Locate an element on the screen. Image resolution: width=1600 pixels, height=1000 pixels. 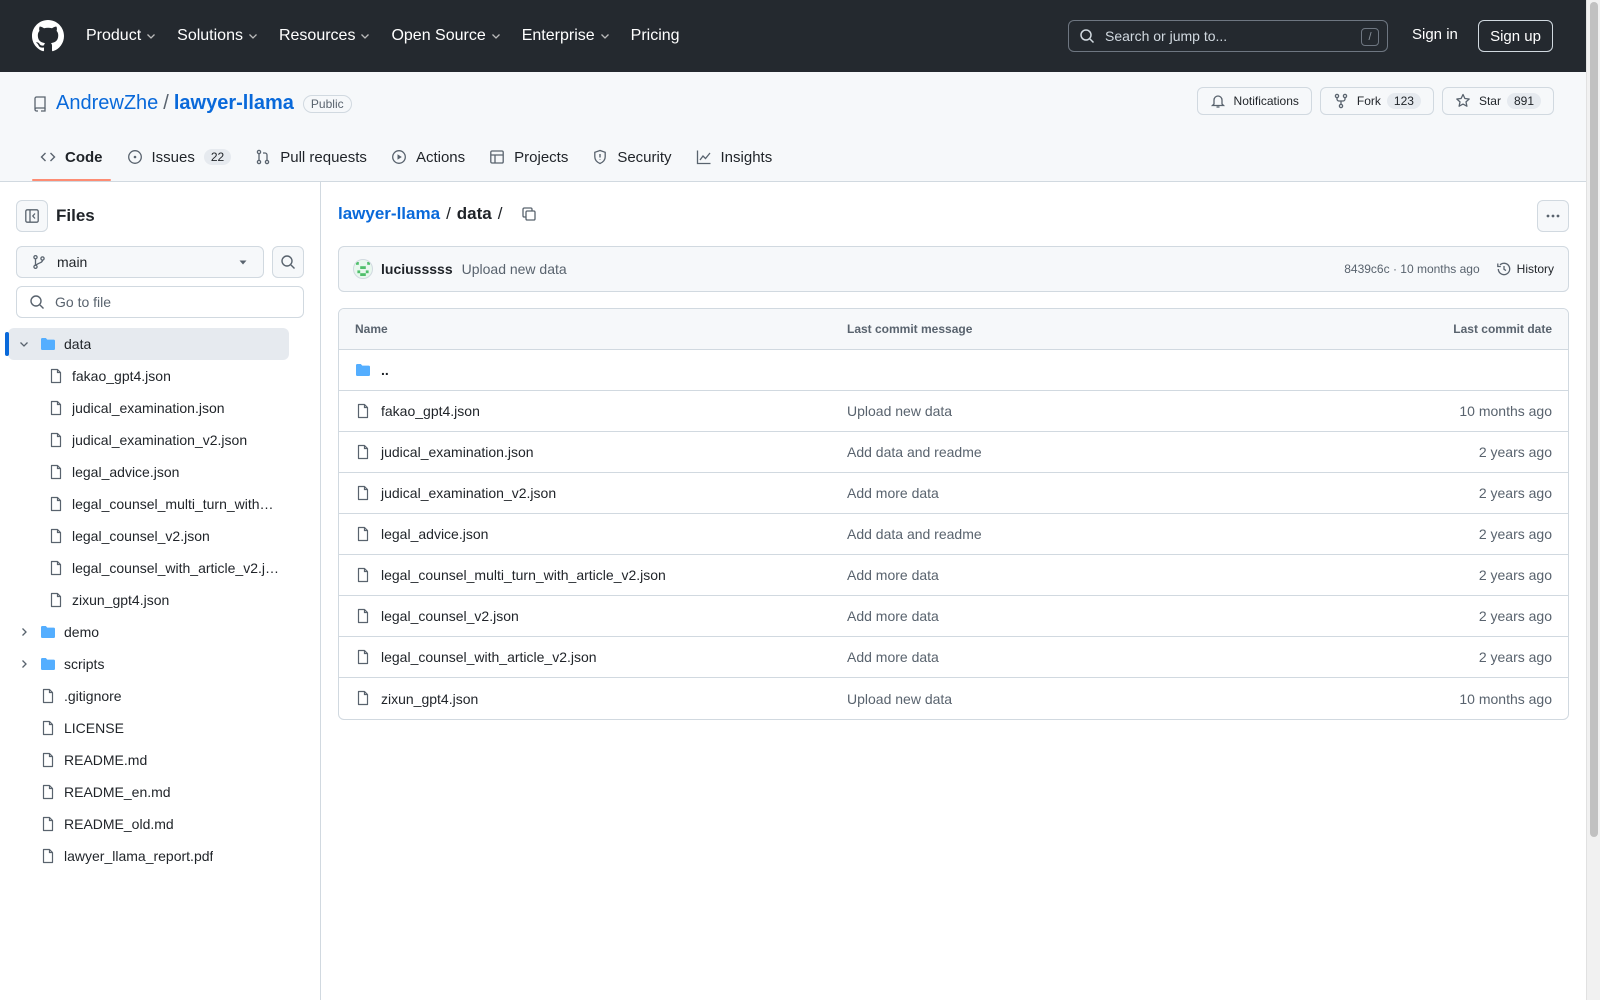
fork-count: 123 is located at coordinates (1403, 101).